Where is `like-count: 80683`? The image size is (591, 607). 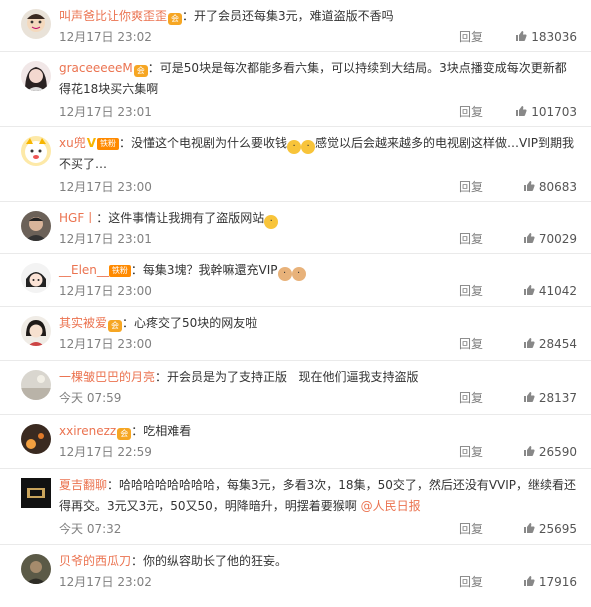
like-count: 80683 is located at coordinates (557, 187).